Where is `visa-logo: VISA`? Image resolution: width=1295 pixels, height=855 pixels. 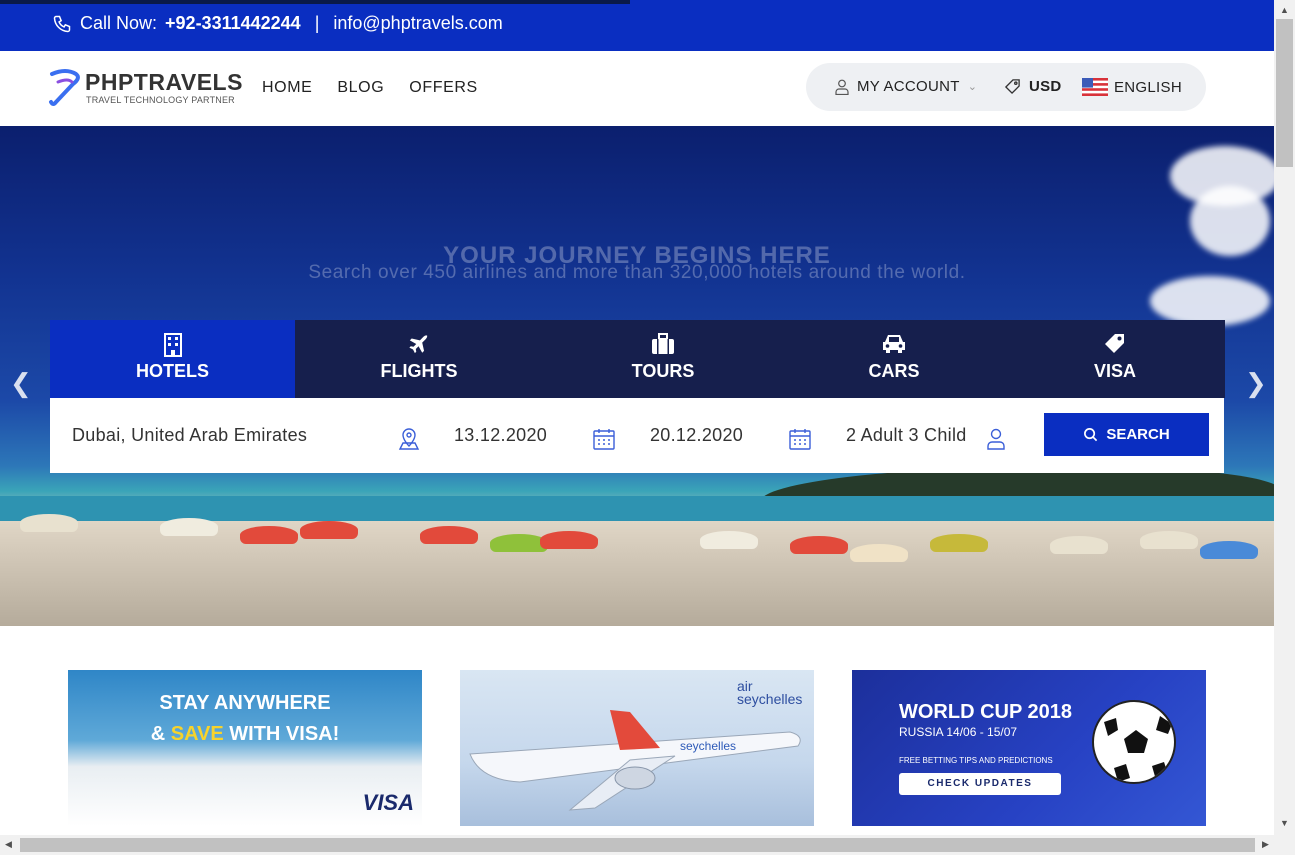
visa-logo: VISA is located at coordinates (388, 802).